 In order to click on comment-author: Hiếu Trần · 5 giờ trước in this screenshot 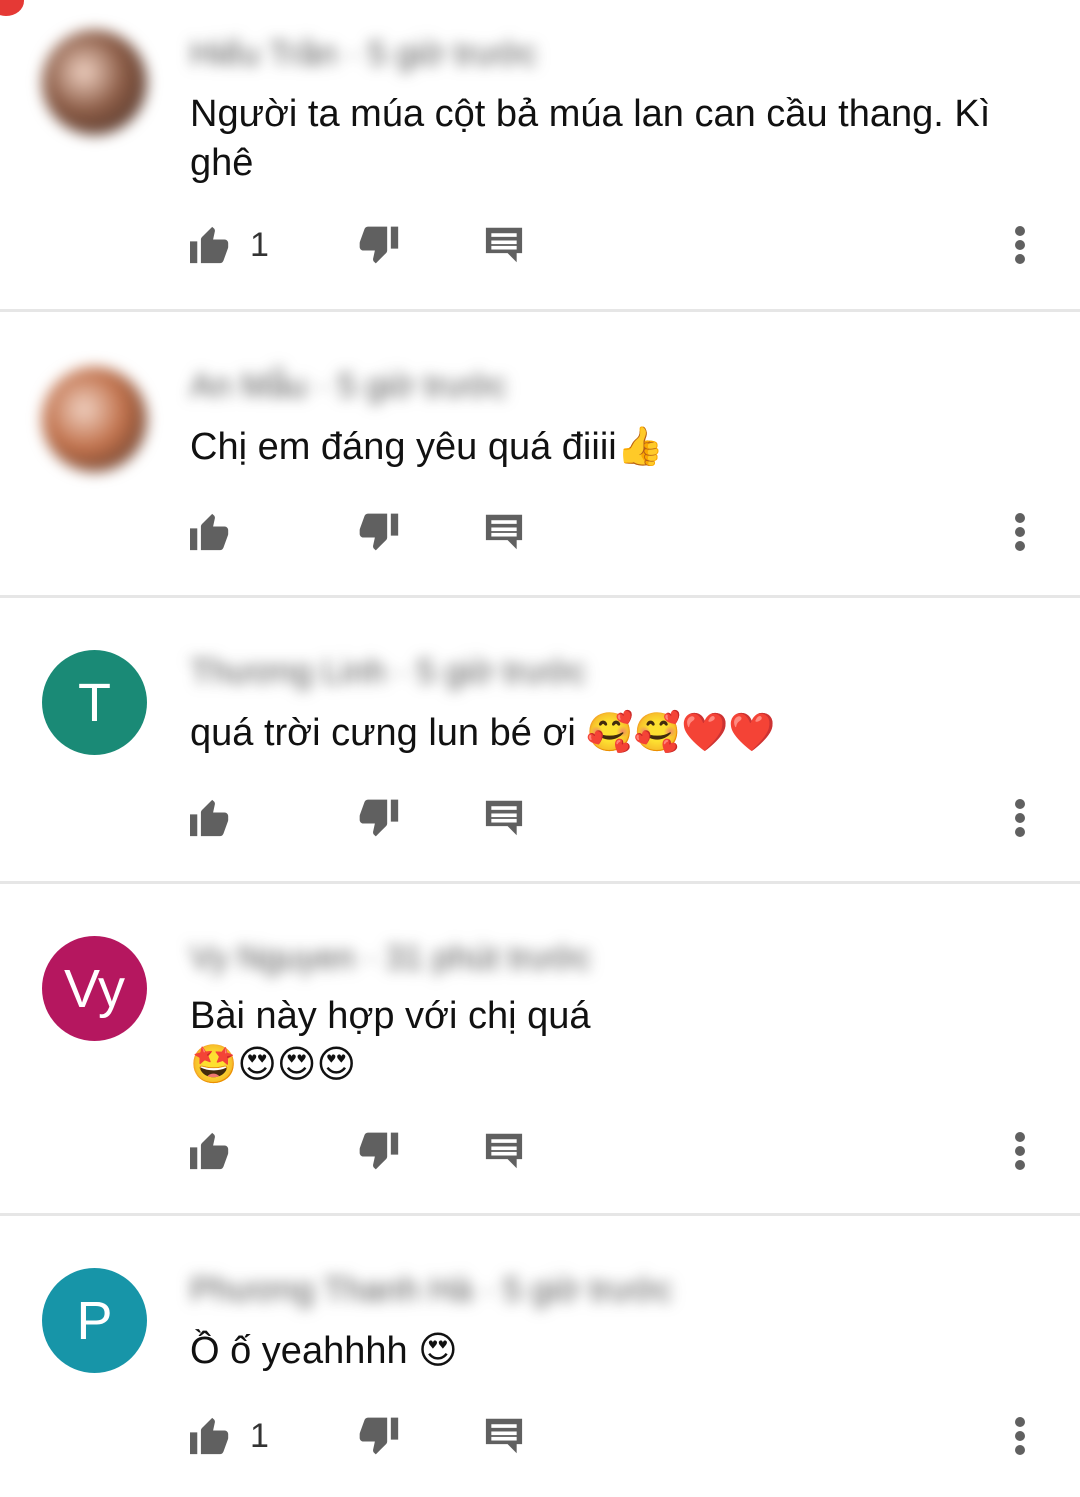, I will do `click(363, 55)`.